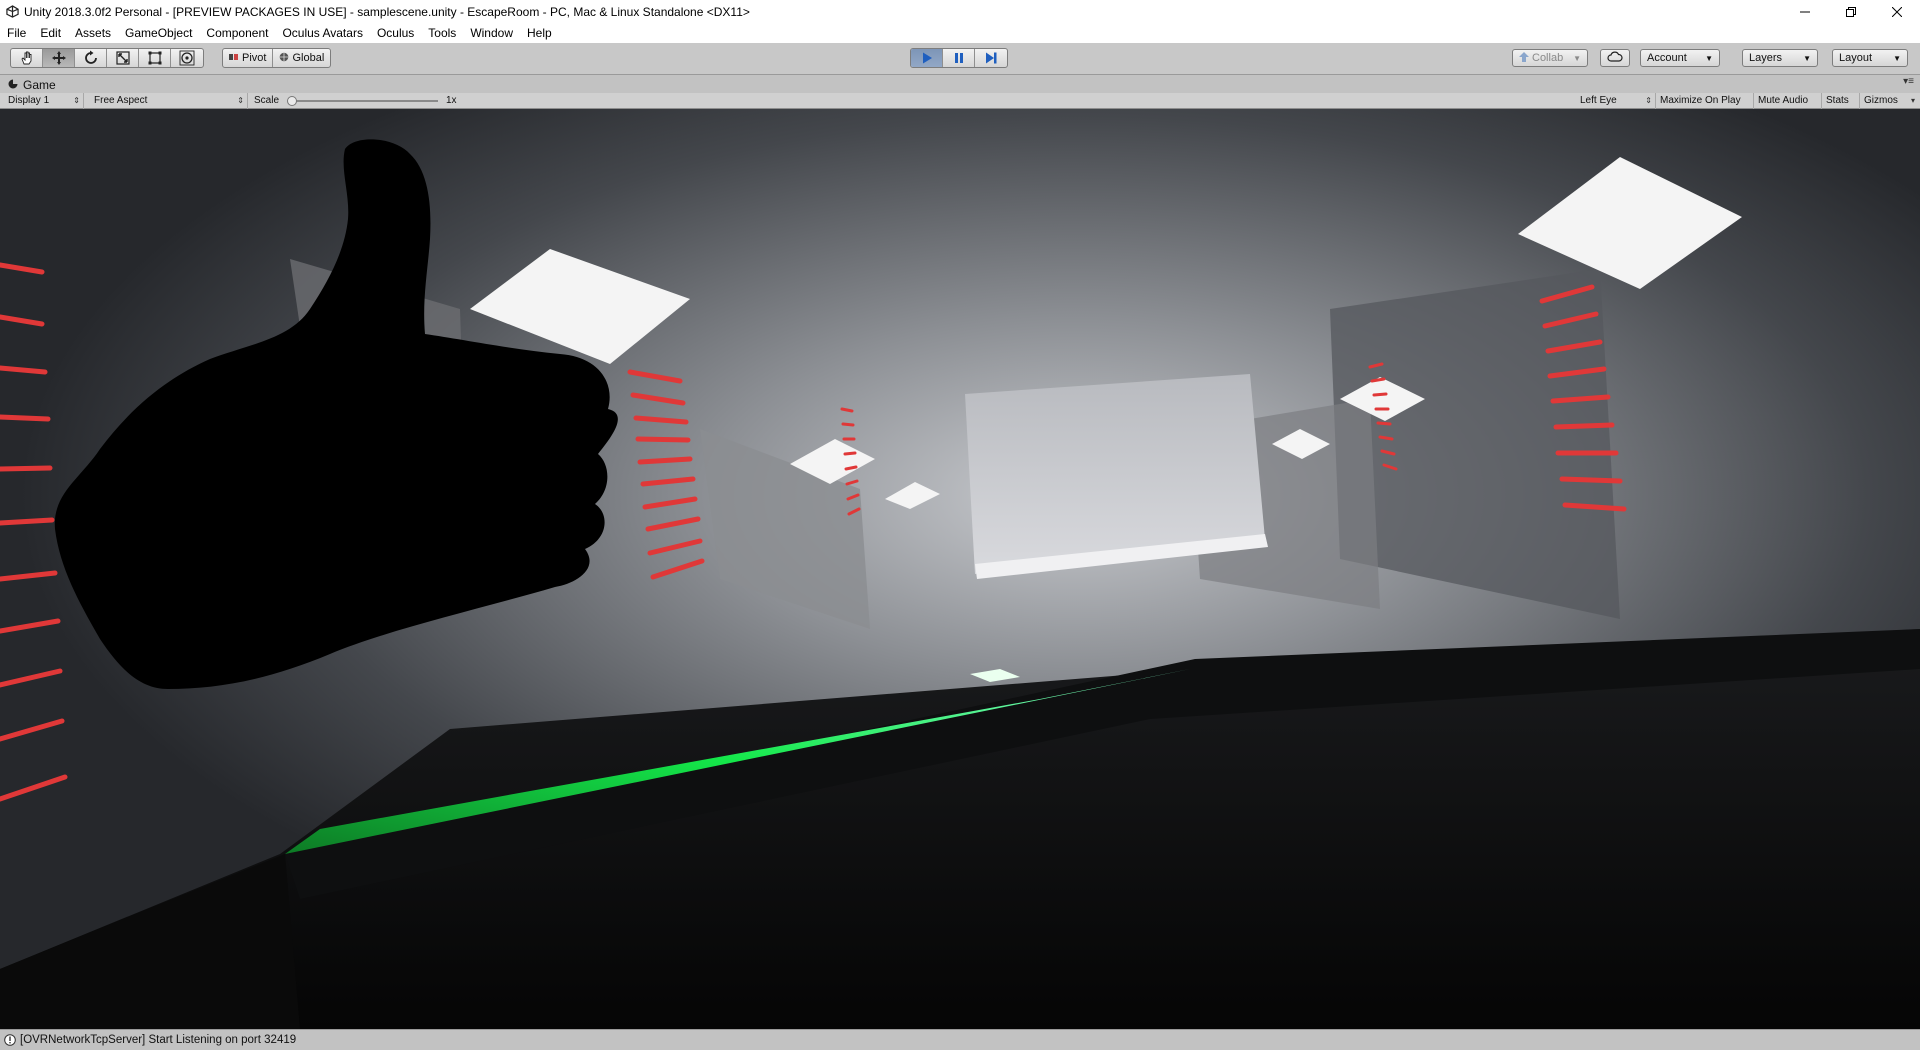 This screenshot has height=1050, width=1920. Describe the element at coordinates (322, 33) in the screenshot. I see `menu-oculus-avatars: Oculus Avatars` at that location.